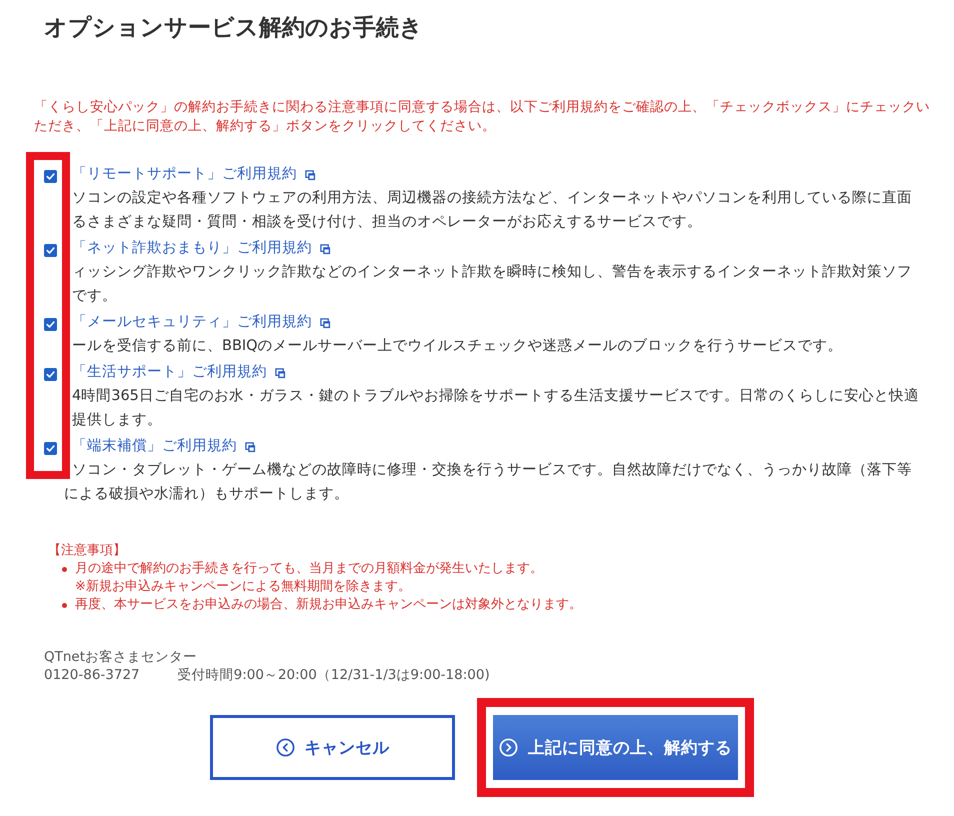  What do you see at coordinates (334, 675) in the screenshot?
I see `hours-text: 受付時間9:00～20:00（12/31-1/3は9:00-18:00)` at bounding box center [334, 675].